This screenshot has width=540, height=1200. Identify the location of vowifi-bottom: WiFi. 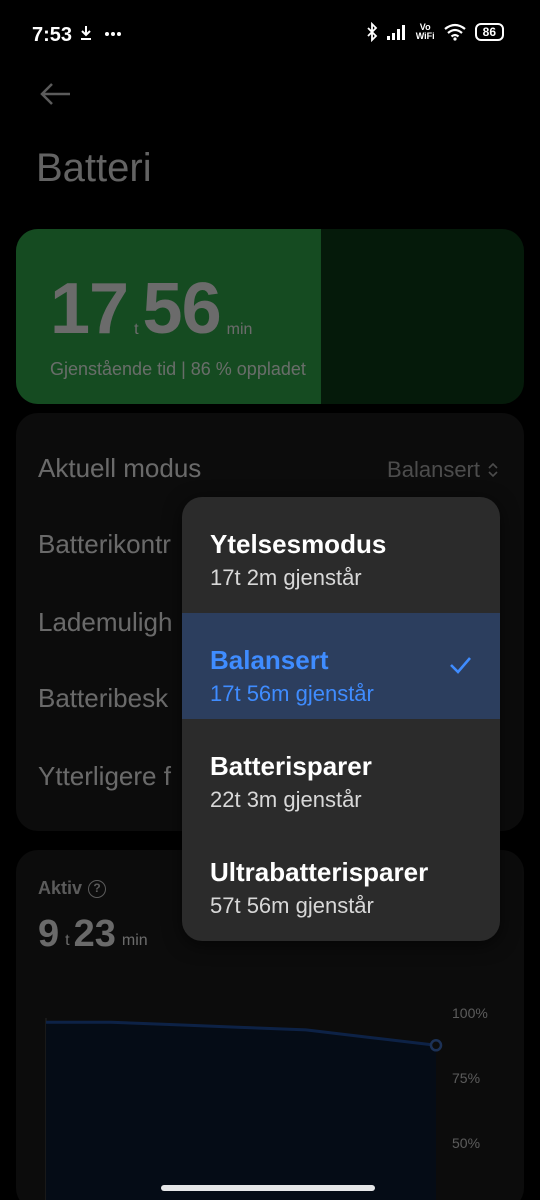
(425, 36).